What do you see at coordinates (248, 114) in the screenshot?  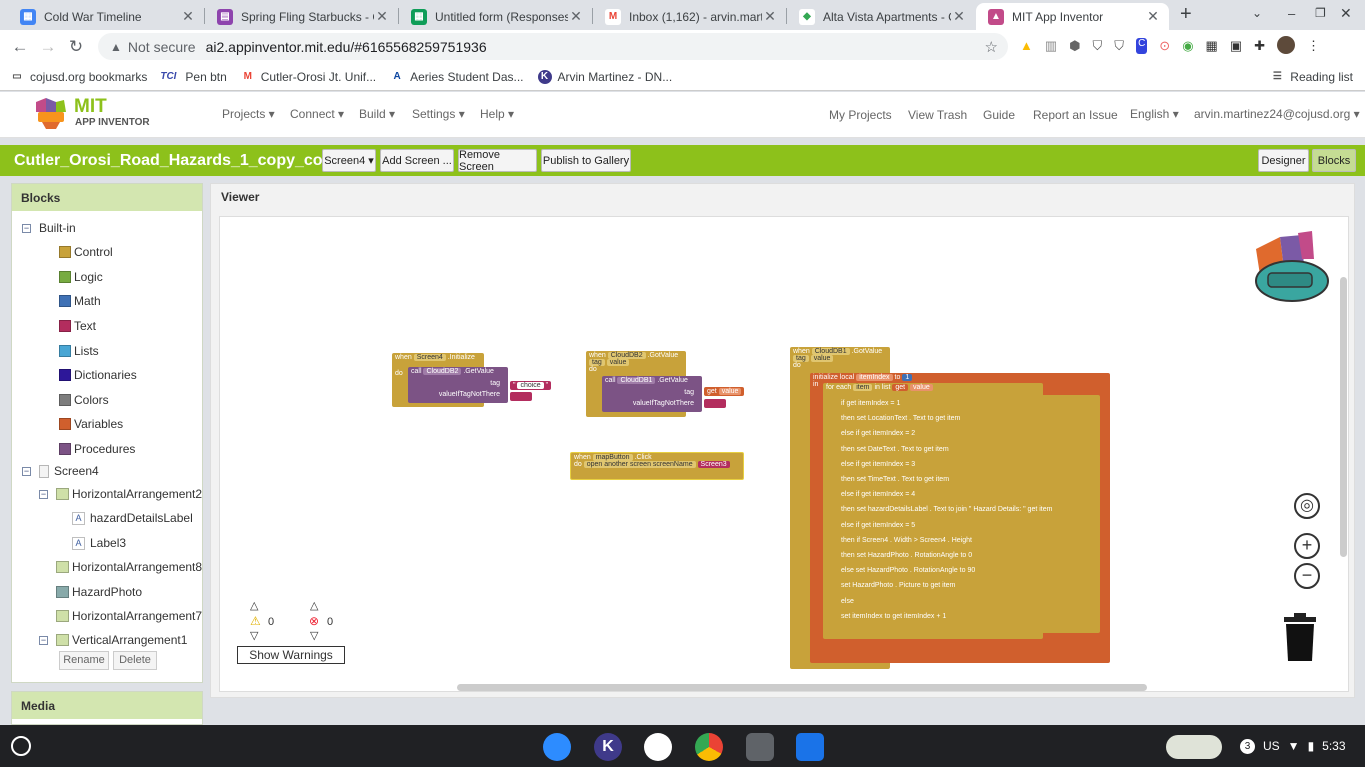 I see `menu-projects: Projects ▾` at bounding box center [248, 114].